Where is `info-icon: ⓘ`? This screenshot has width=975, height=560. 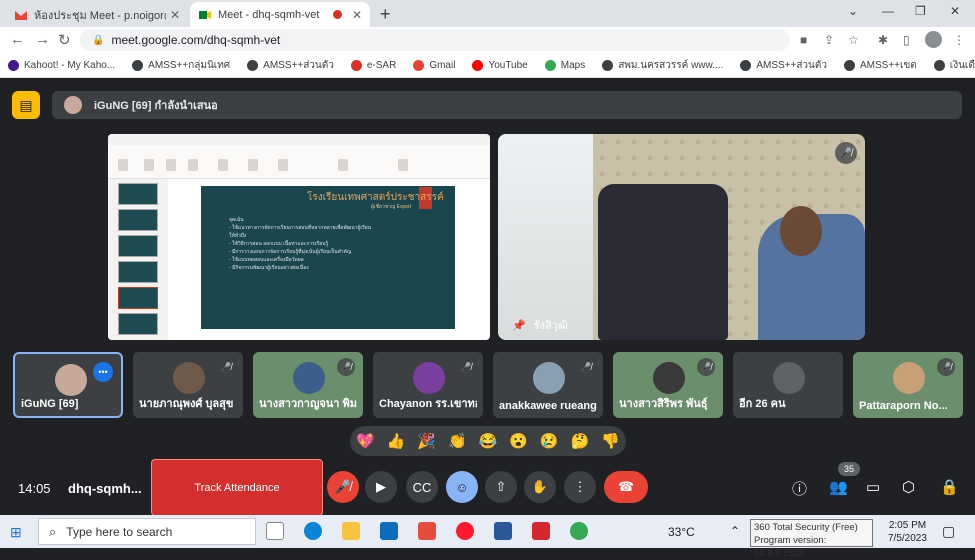
info-icon: ⓘ is located at coordinates (799, 488).